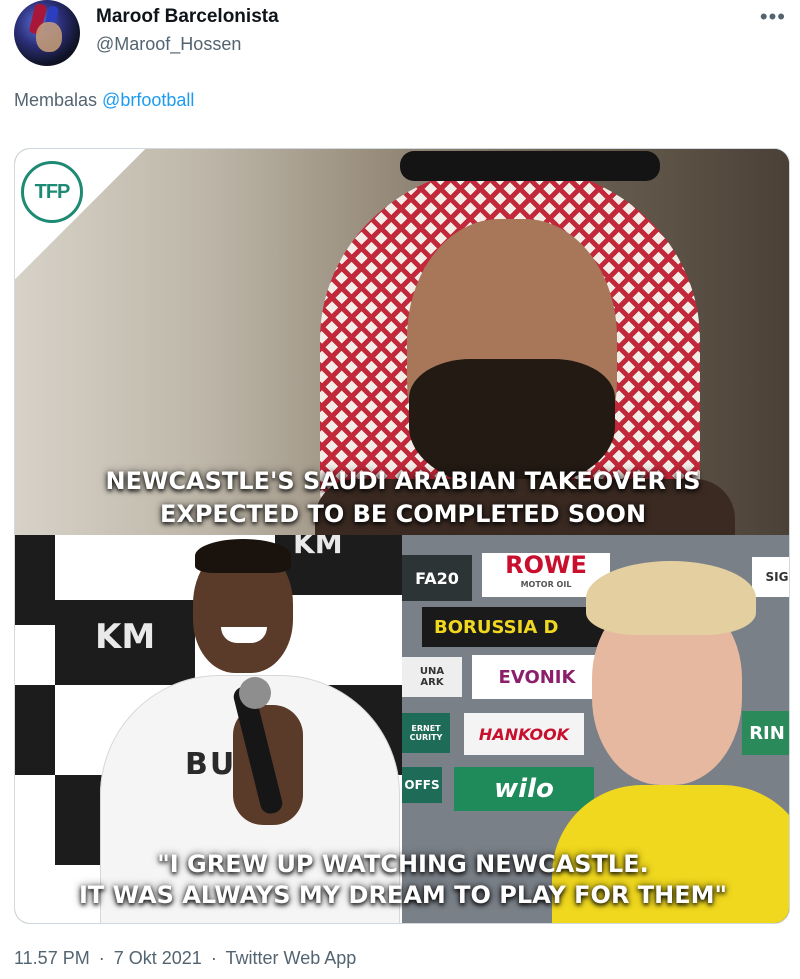  What do you see at coordinates (517, 627) in the screenshot?
I see `ad-board-bvb: BORUSSIA D` at bounding box center [517, 627].